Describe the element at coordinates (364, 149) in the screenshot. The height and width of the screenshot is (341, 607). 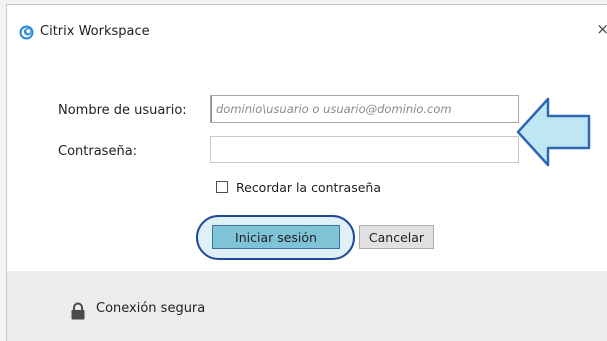
I see `password-input` at that location.